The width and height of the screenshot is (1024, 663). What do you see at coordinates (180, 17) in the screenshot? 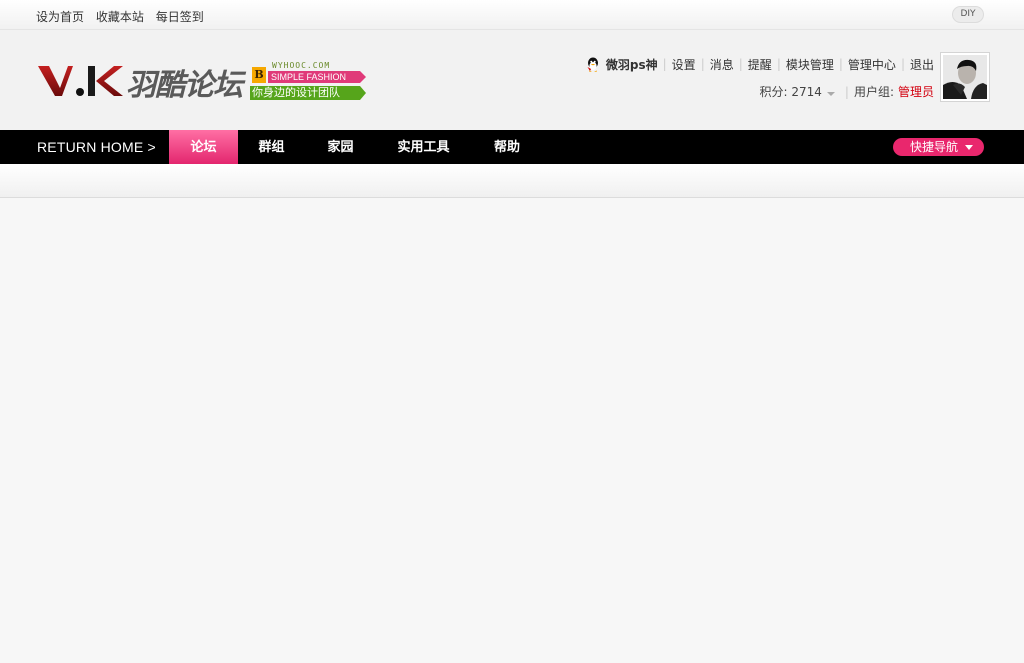
I see `daily-checkin-link: 每日签到` at bounding box center [180, 17].